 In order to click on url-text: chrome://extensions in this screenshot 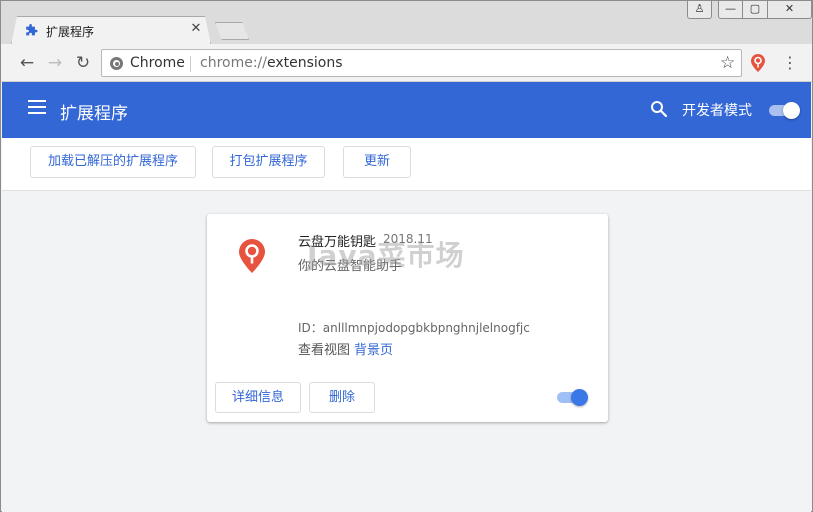, I will do `click(271, 63)`.